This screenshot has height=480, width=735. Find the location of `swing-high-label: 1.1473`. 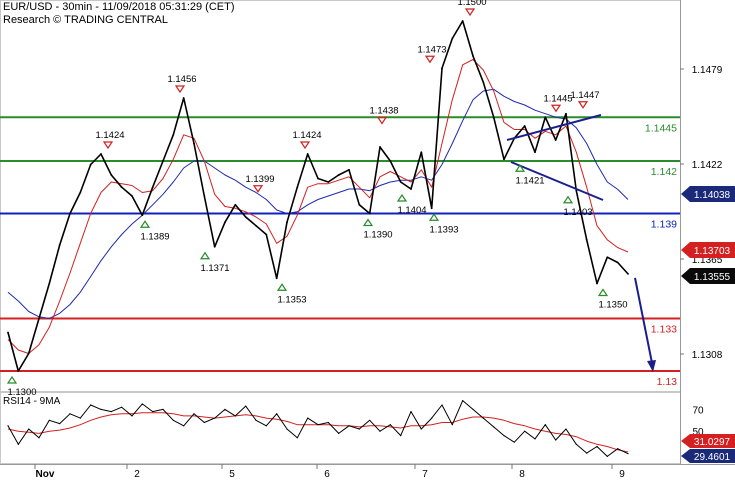

swing-high-label: 1.1473 is located at coordinates (431, 49).